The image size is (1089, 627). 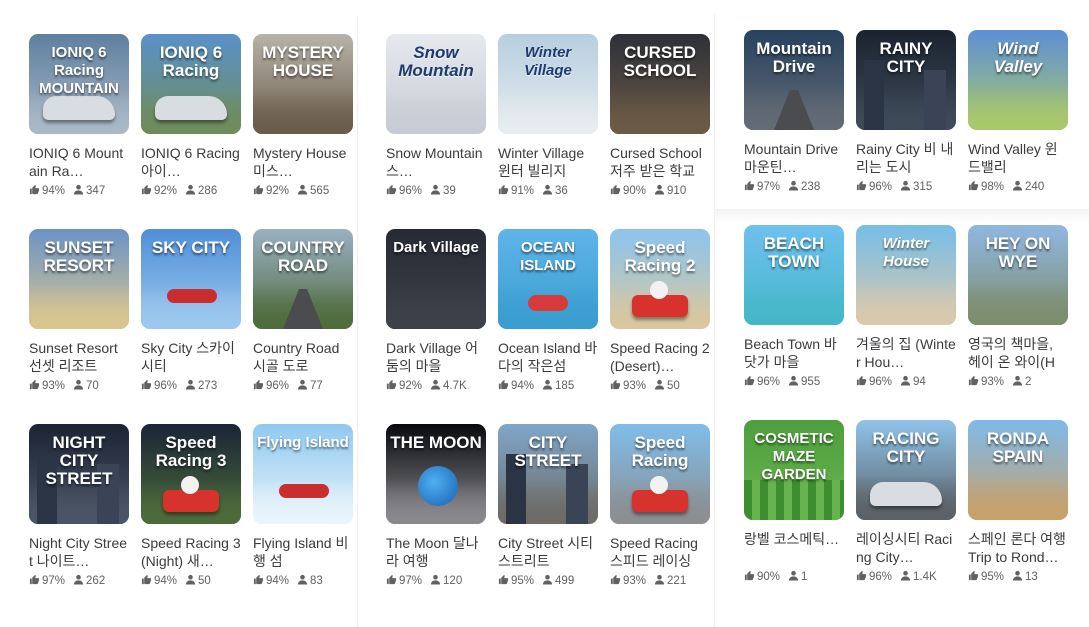 I want to click on game-name: The Moon 달나라 여행, so click(x=436, y=552).